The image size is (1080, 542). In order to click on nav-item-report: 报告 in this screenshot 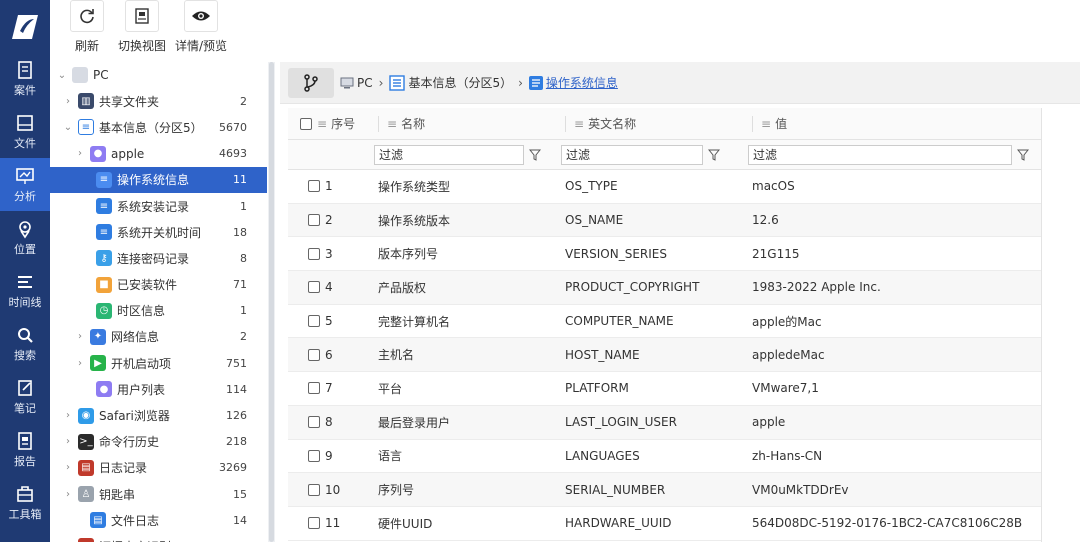, I will do `click(25, 449)`.